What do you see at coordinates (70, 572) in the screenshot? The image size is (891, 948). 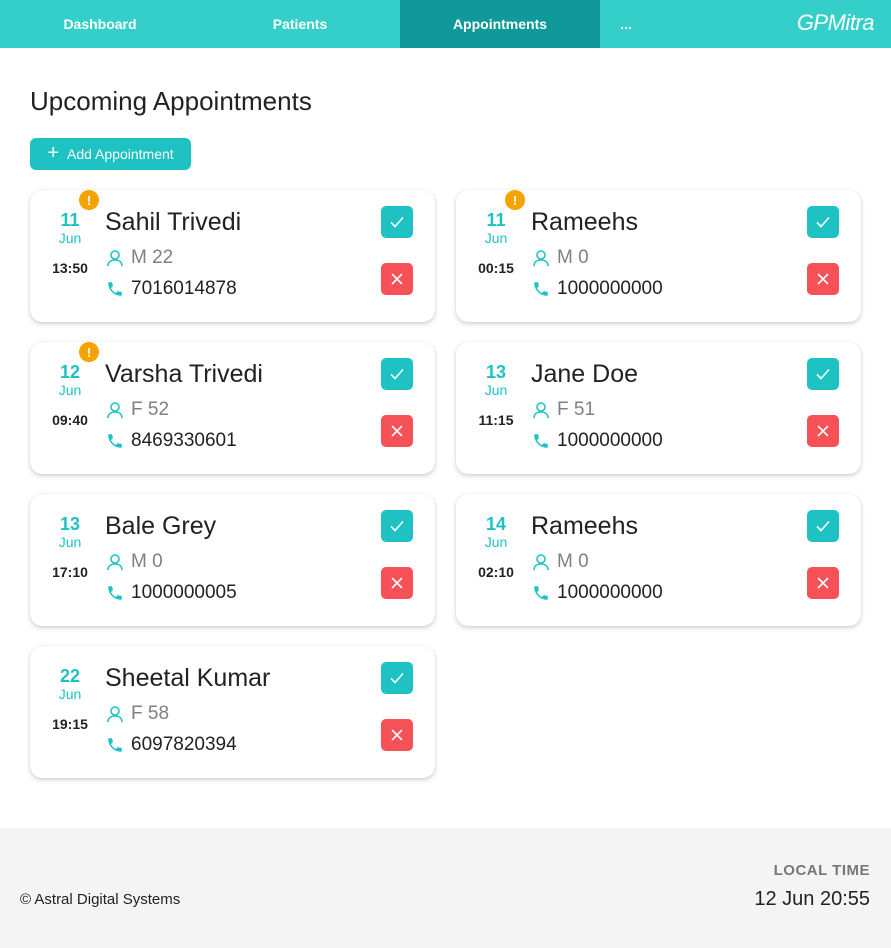 I see `appointment-time: 17:10` at bounding box center [70, 572].